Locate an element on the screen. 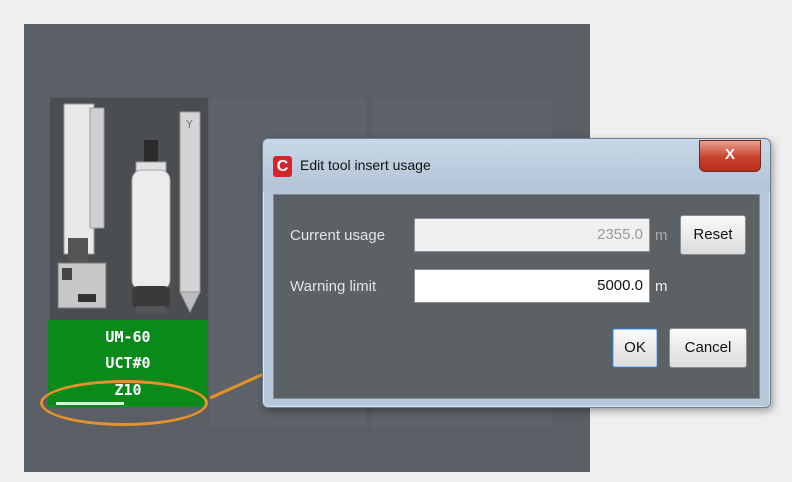 This screenshot has width=792, height=482. close-icon: X is located at coordinates (729, 154).